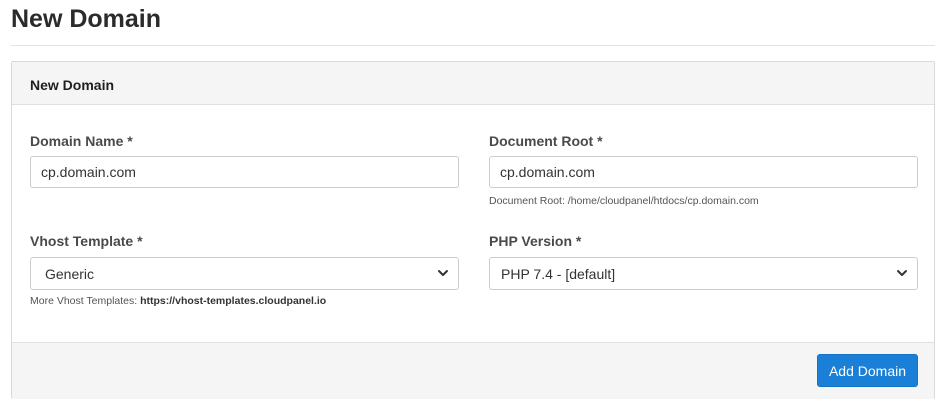 The height and width of the screenshot is (414, 946). I want to click on title-divider, so click(473, 45).